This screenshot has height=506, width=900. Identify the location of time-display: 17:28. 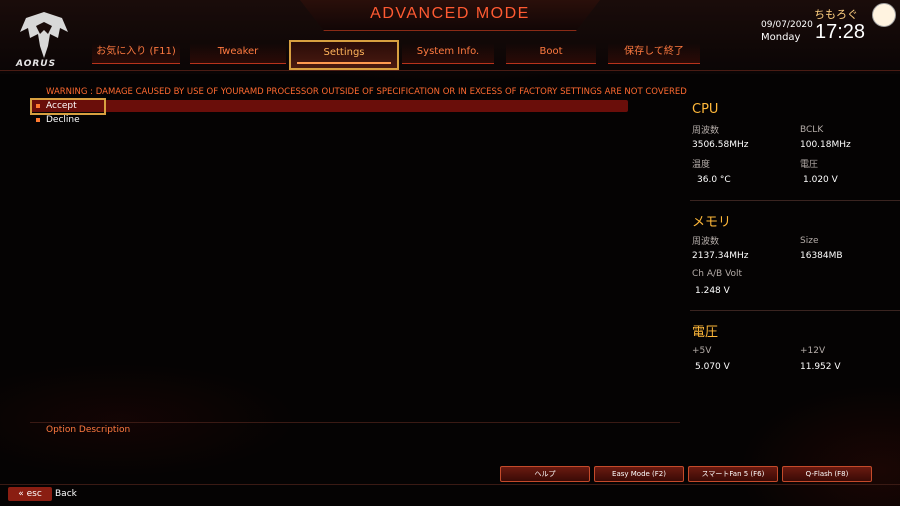
(840, 32).